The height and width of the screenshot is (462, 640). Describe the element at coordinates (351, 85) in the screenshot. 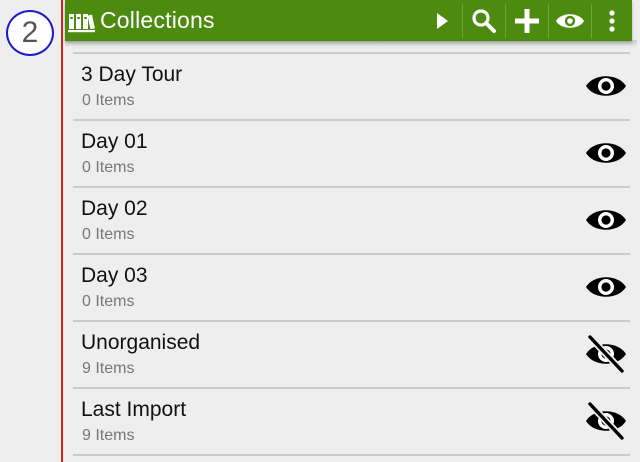

I see `collection-row: 3 Day Tour 0 Items` at that location.